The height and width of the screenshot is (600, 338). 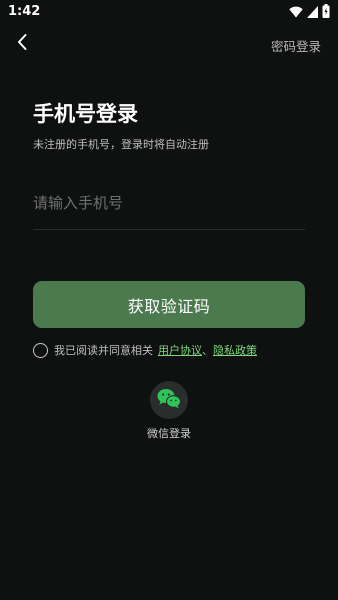 I want to click on status-time: 1:42, so click(x=24, y=11).